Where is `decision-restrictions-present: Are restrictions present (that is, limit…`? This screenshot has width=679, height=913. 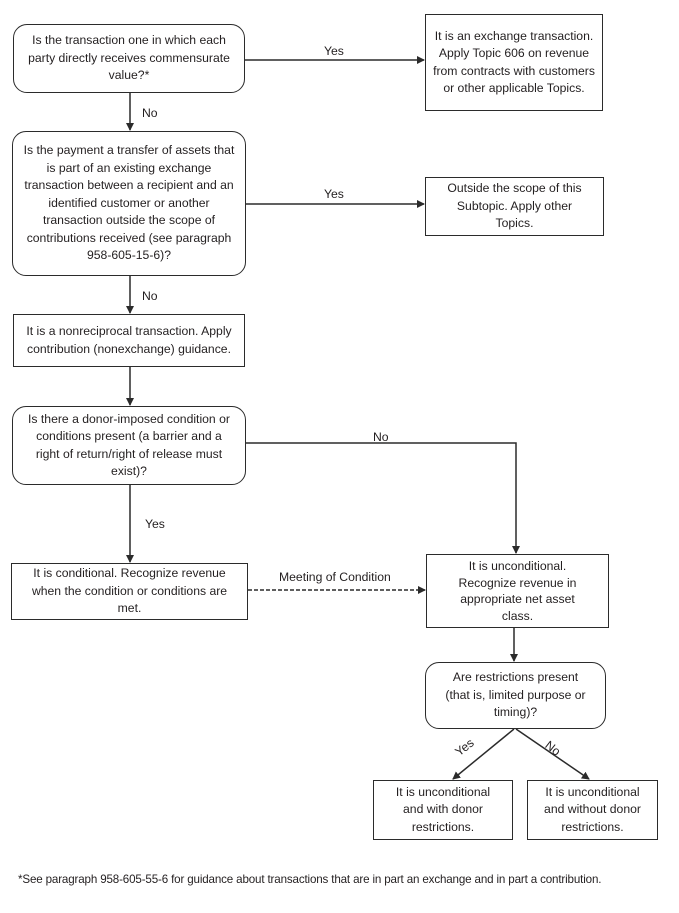
decision-restrictions-present: Are restrictions present (that is, limit… is located at coordinates (515, 695).